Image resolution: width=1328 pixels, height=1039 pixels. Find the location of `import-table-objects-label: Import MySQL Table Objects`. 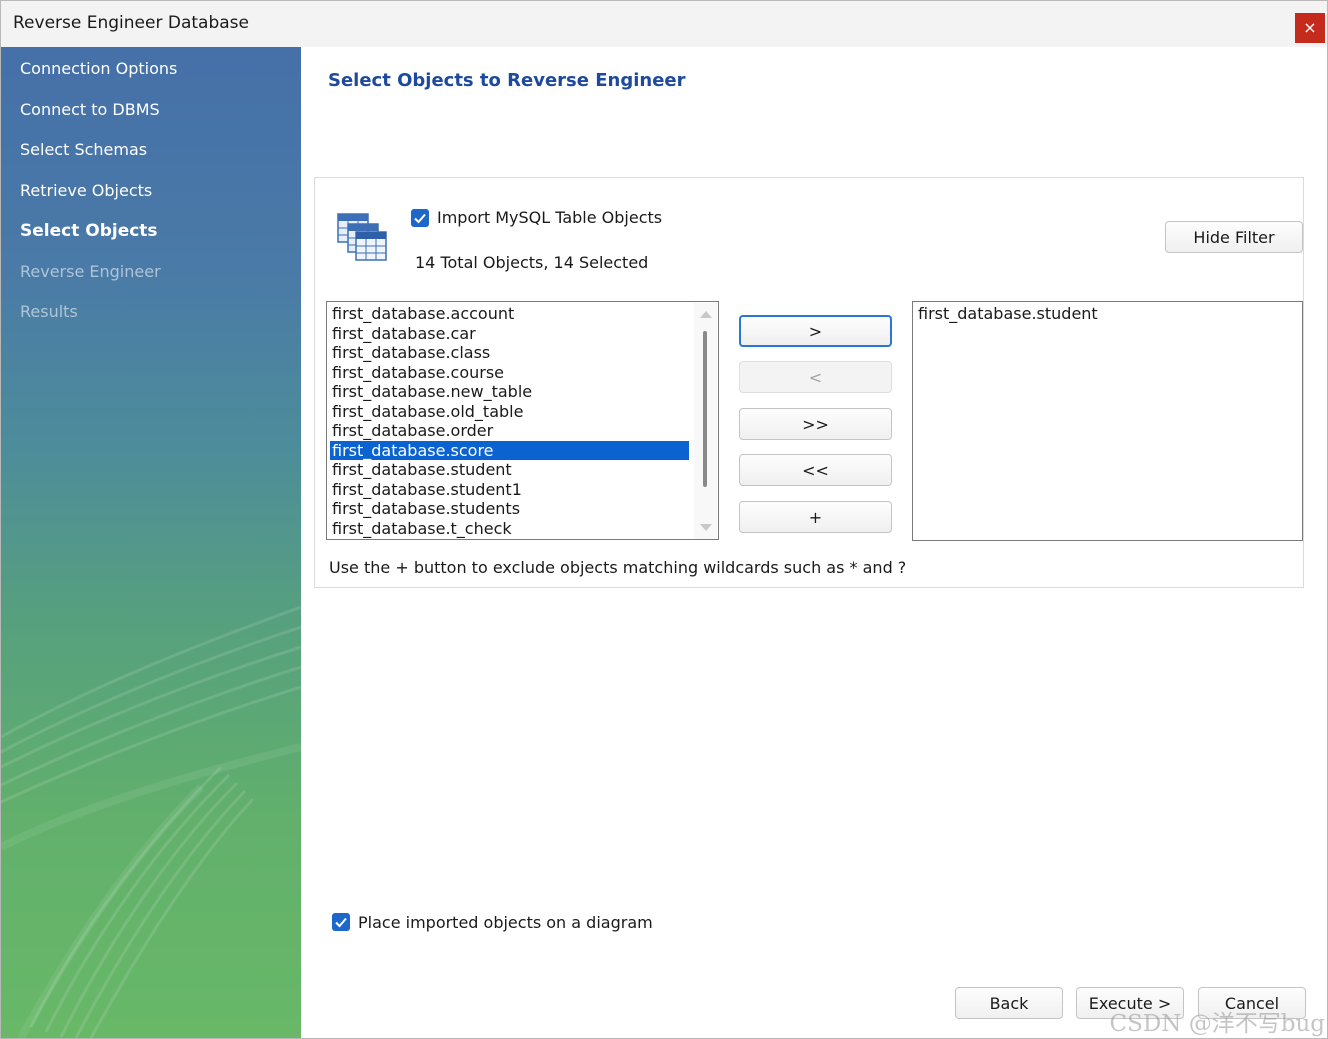

import-table-objects-label: Import MySQL Table Objects is located at coordinates (549, 217).